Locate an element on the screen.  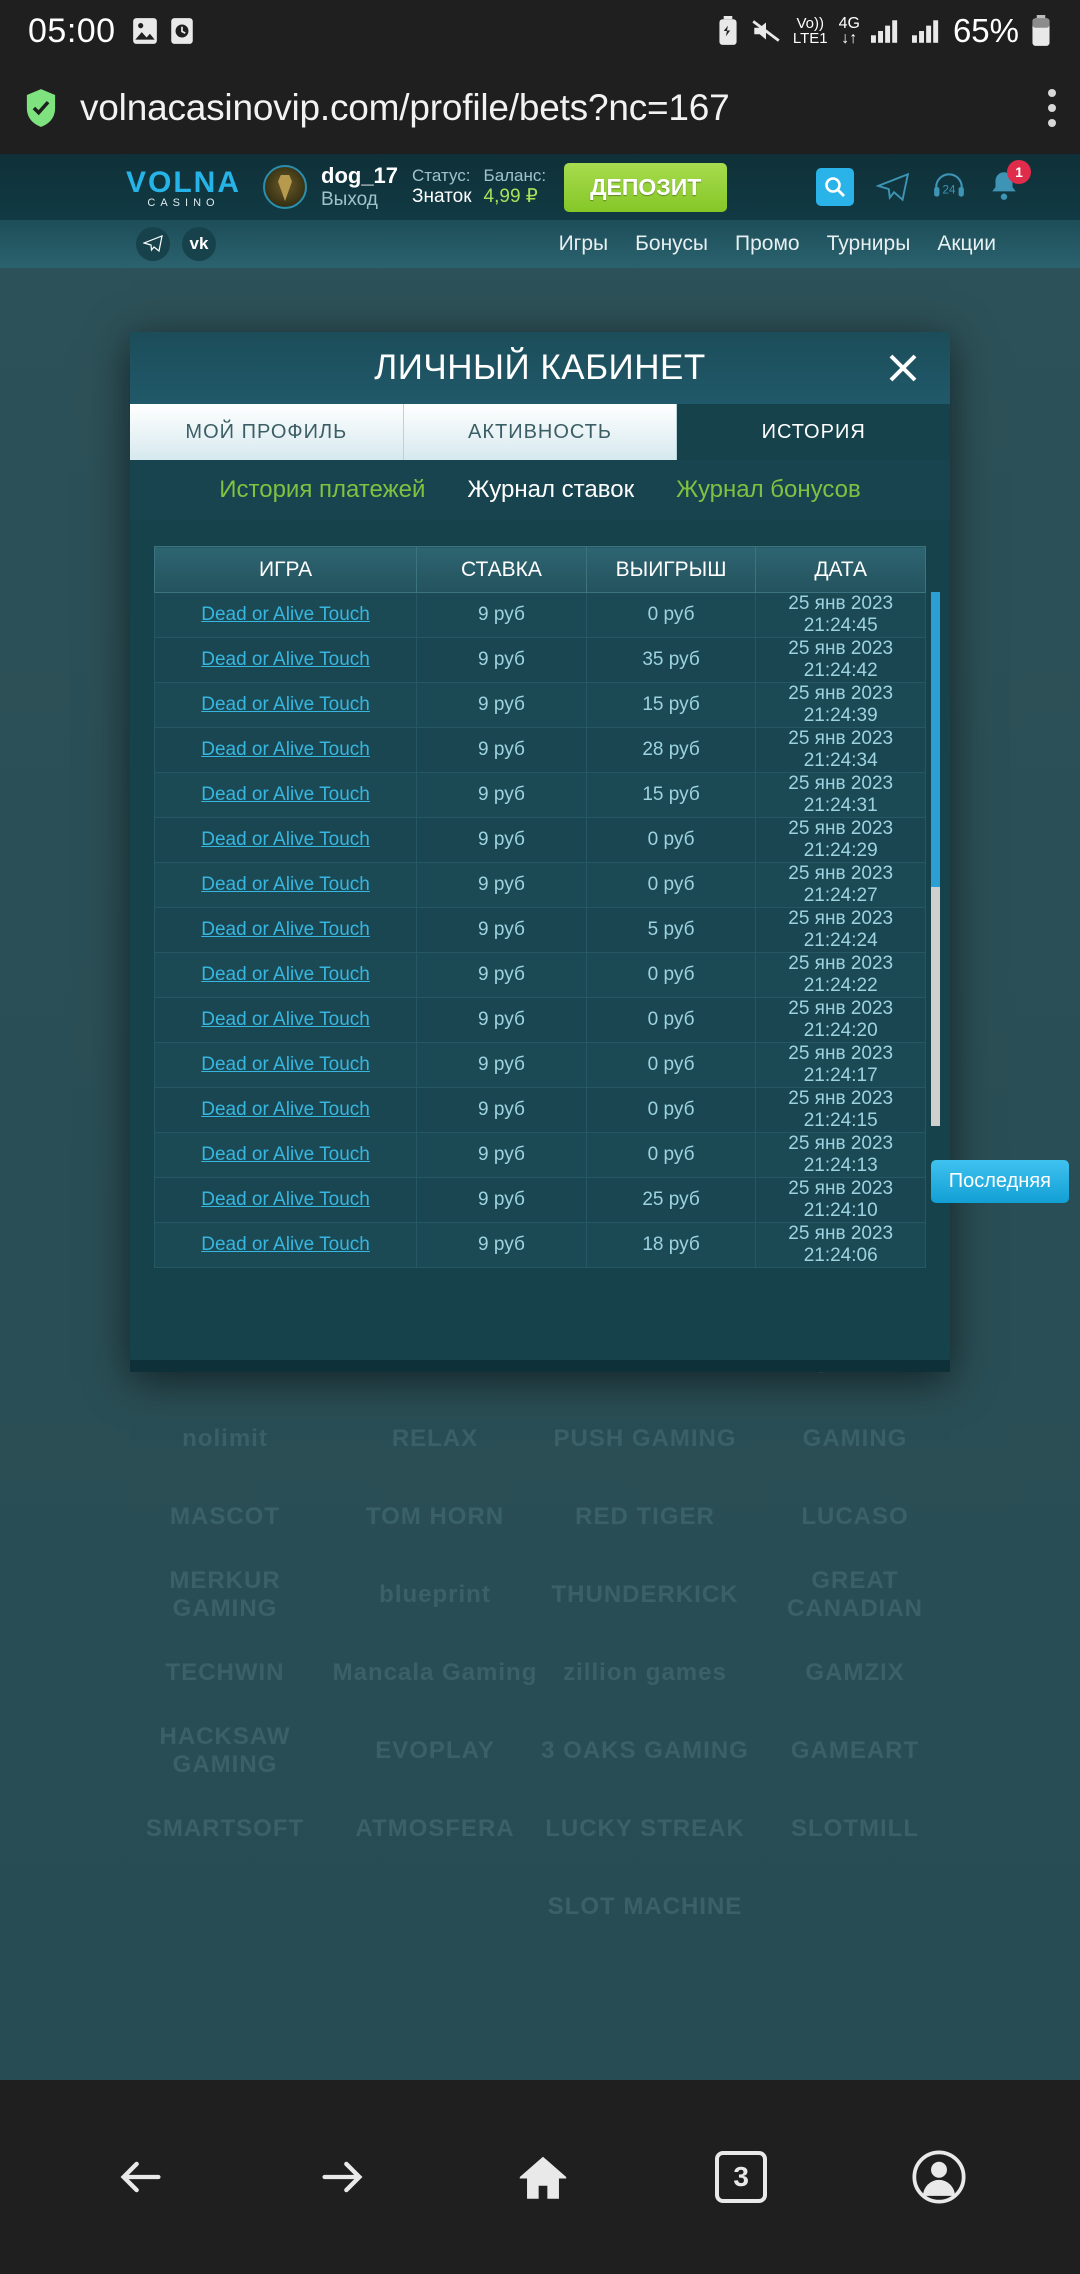
notifications-bell: 1 is located at coordinates (1009, 182).